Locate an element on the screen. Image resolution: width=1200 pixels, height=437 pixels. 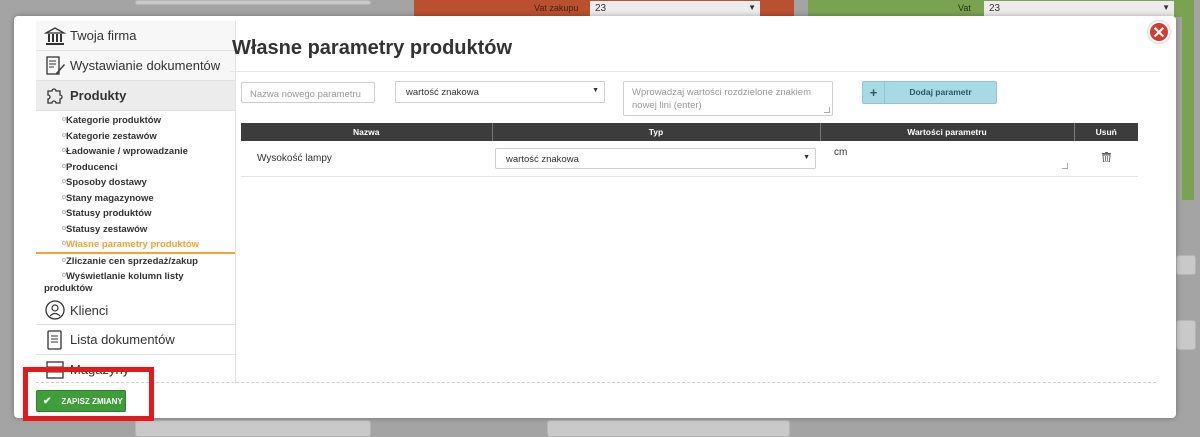
submenu-item: Sposoby dostawy is located at coordinates (135, 183).